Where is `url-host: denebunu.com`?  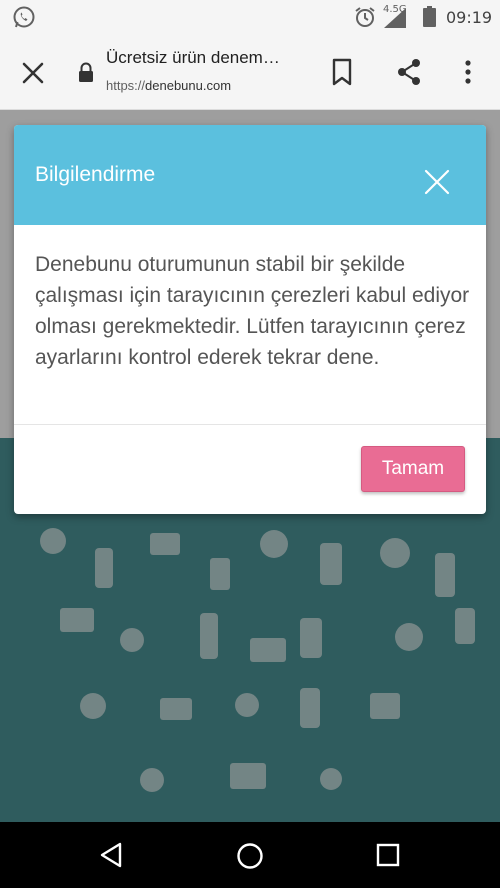
url-host: denebunu.com is located at coordinates (188, 85).